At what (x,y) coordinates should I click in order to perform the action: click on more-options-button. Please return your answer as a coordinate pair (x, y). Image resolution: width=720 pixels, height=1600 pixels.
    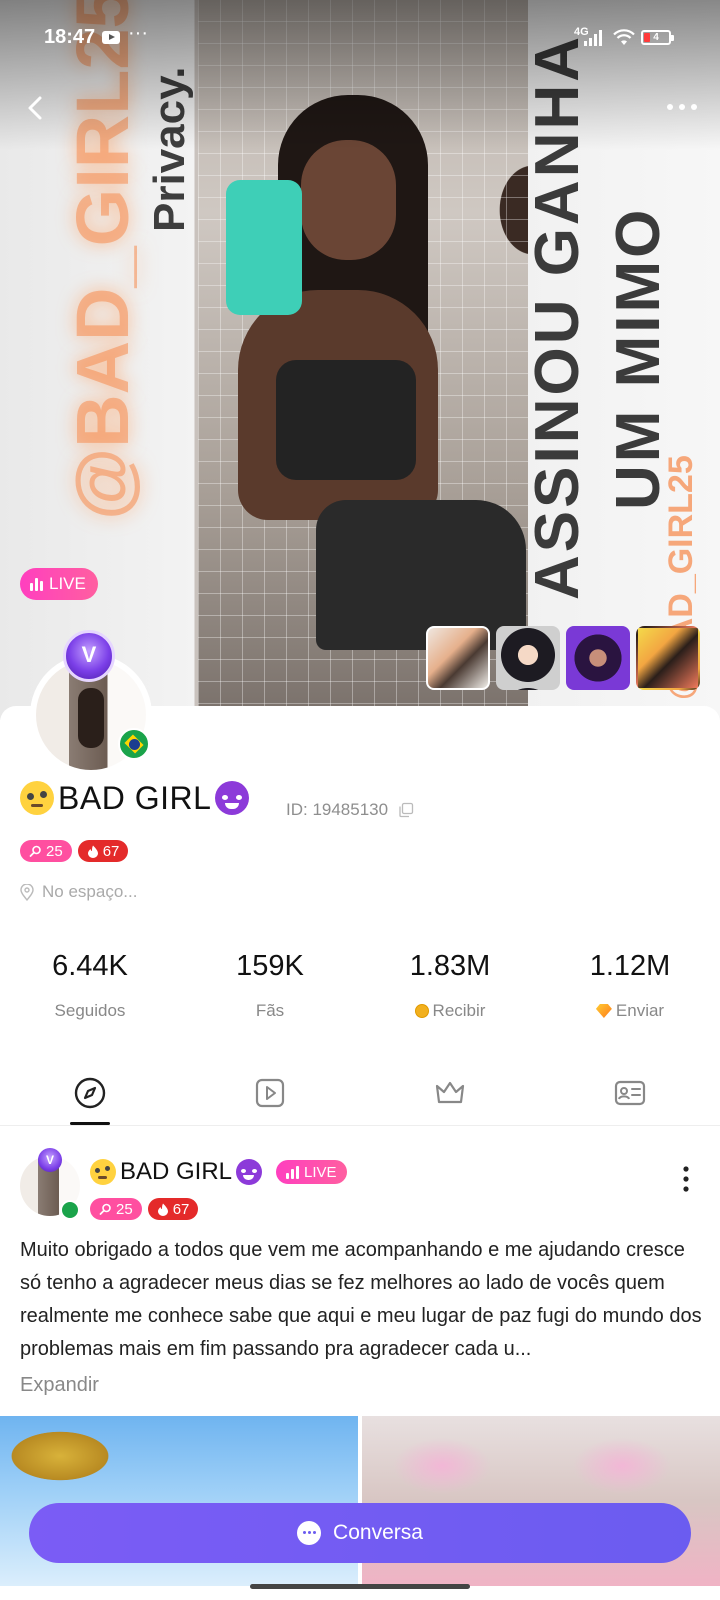
    Looking at the image, I should click on (682, 107).